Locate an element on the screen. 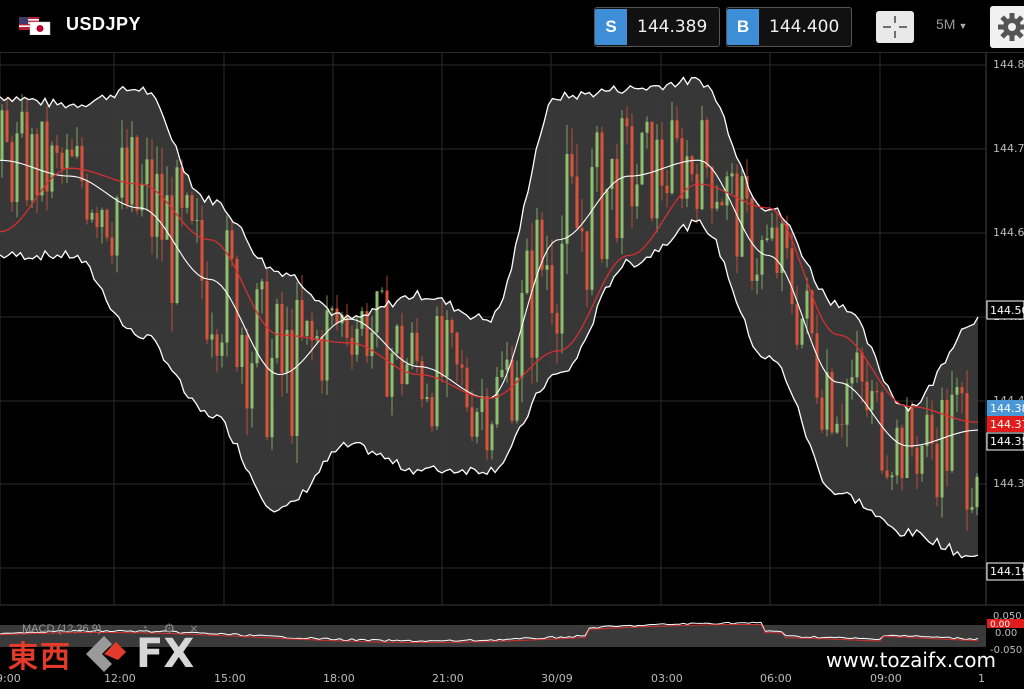 The height and width of the screenshot is (689, 1024). price-marker-lower: 144.19 is located at coordinates (1007, 571).